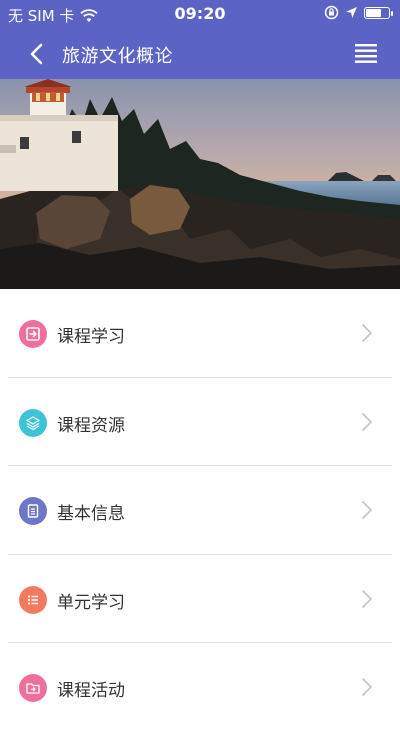  Describe the element at coordinates (351, 12) in the screenshot. I see `location-arrow-icon` at that location.